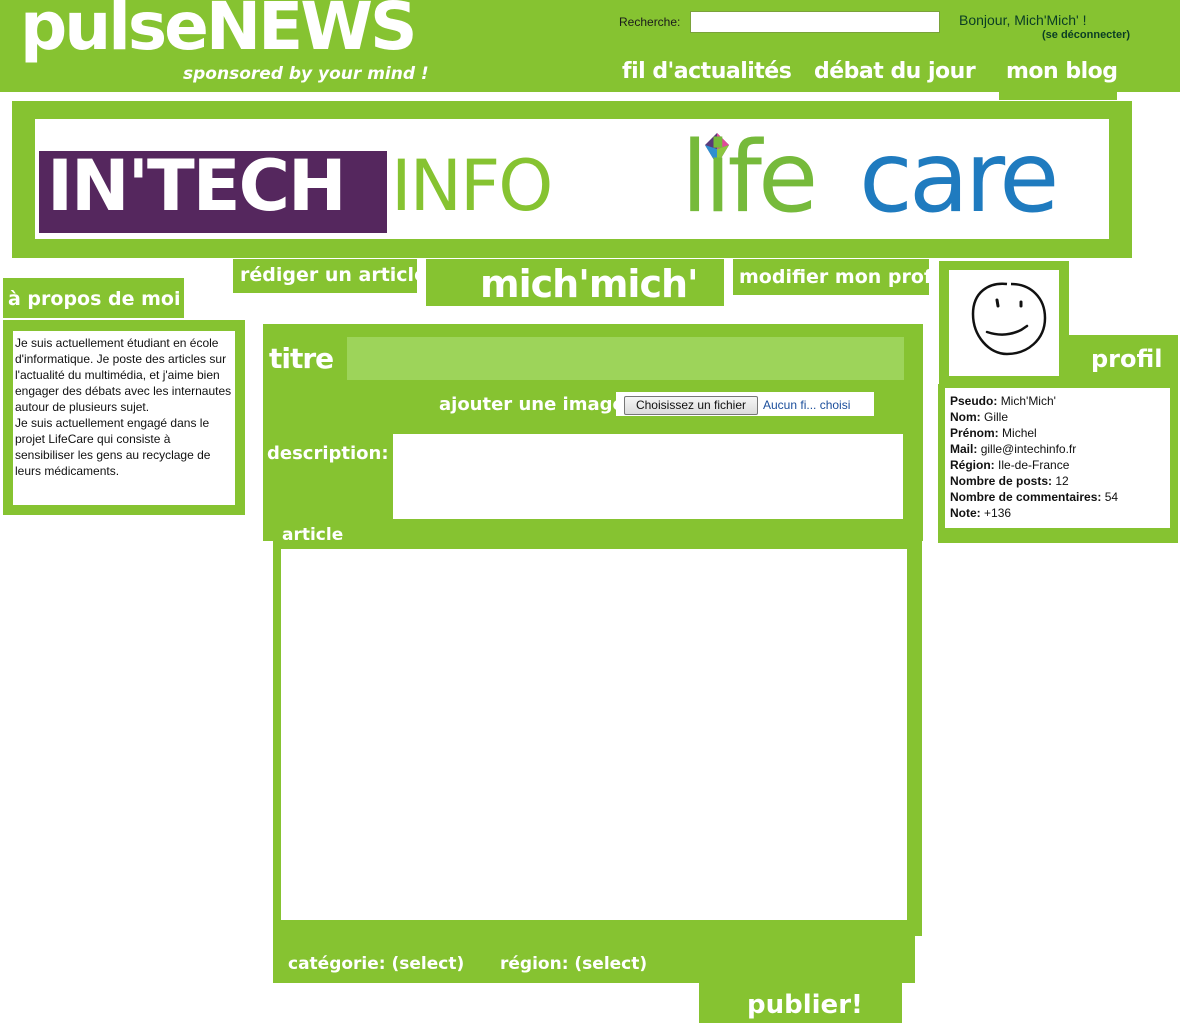 The width and height of the screenshot is (1194, 1023). I want to click on profile-field-comments: Nombre de commentaires: 54, so click(1034, 497).